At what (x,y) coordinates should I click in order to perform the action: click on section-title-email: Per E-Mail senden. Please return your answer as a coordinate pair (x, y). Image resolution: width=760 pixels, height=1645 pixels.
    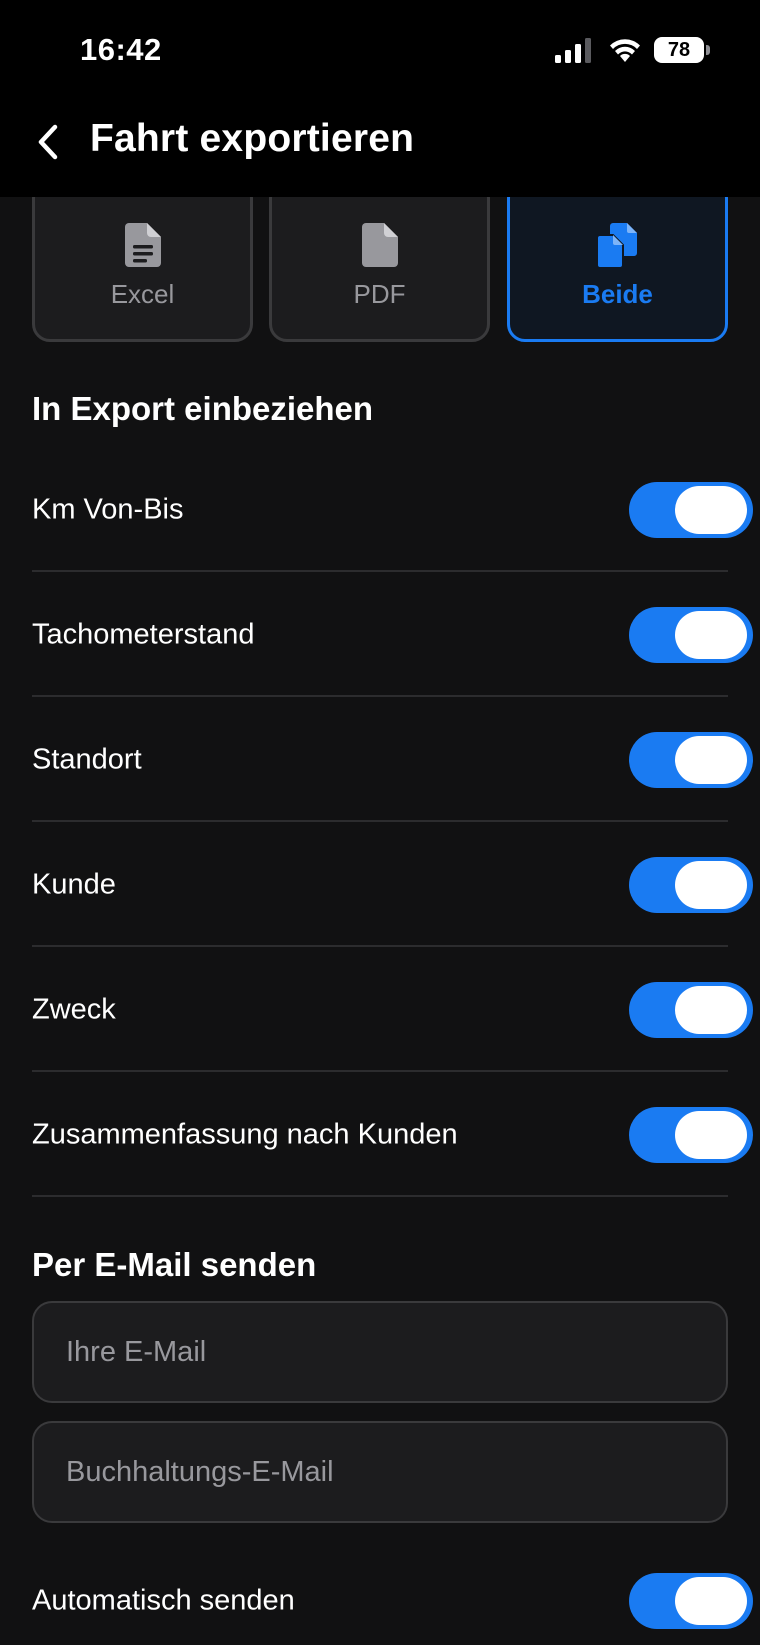
    Looking at the image, I should click on (174, 1264).